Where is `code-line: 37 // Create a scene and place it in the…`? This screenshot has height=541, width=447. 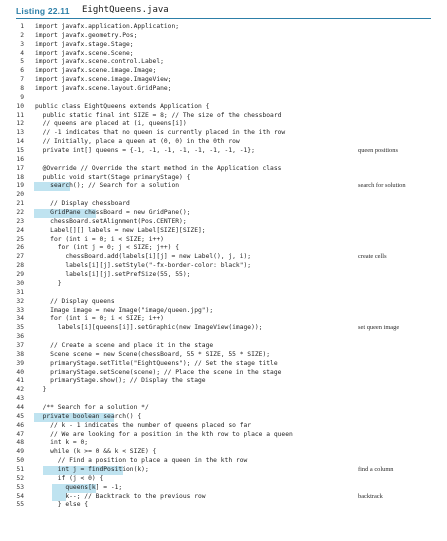
code-line: 37 // Create a scene and place it in the… is located at coordinates (223, 346).